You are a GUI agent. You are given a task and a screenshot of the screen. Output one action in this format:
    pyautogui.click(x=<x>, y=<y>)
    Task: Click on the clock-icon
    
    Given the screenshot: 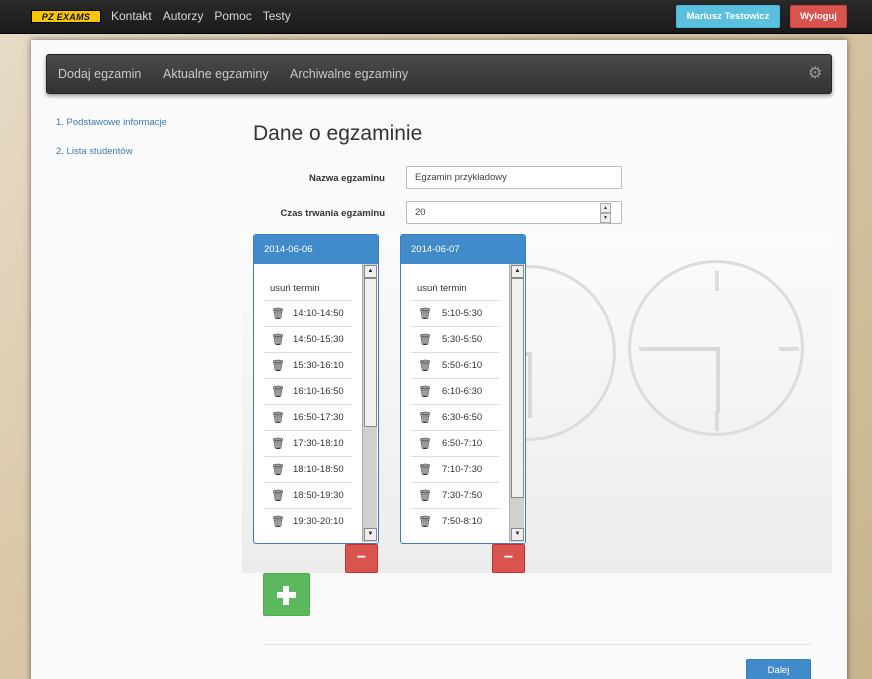 What is the action you would take?
    pyautogui.click(x=716, y=348)
    